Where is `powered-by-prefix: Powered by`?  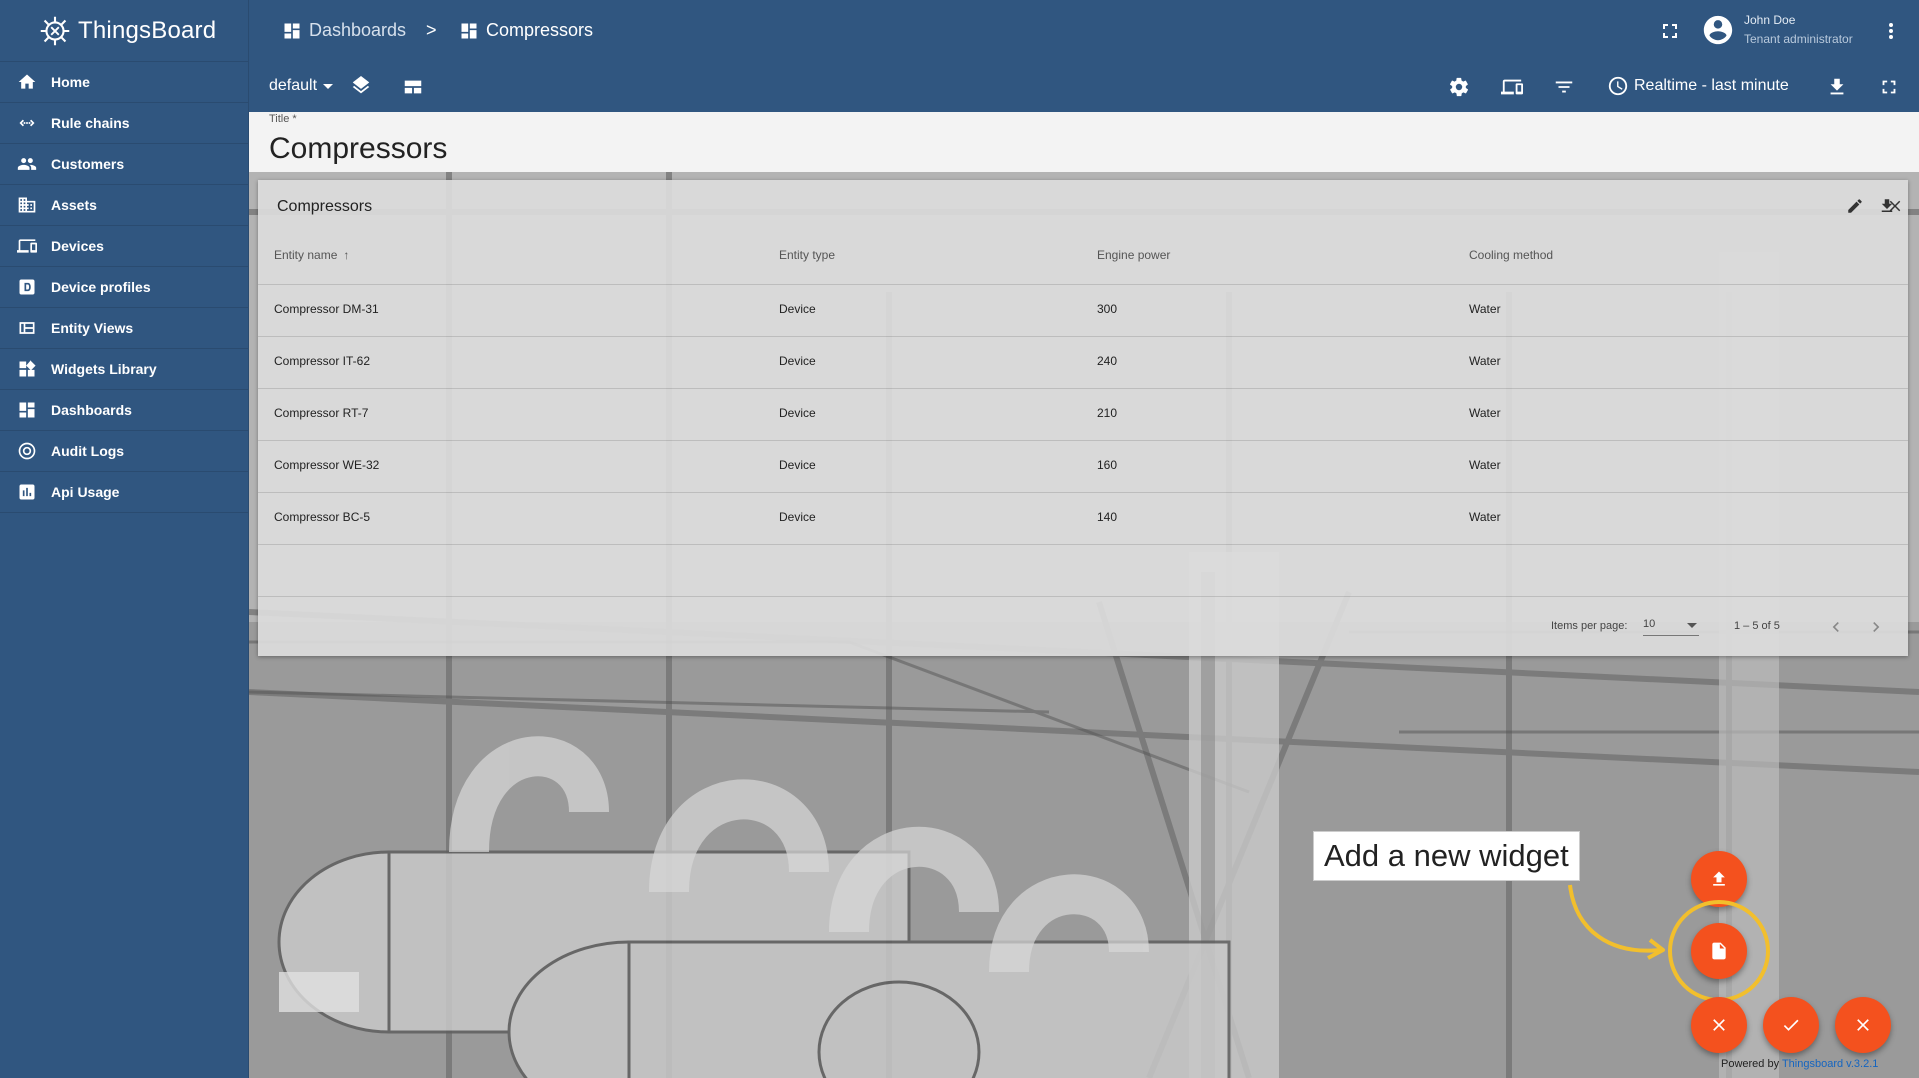 powered-by-prefix: Powered by is located at coordinates (1751, 1064).